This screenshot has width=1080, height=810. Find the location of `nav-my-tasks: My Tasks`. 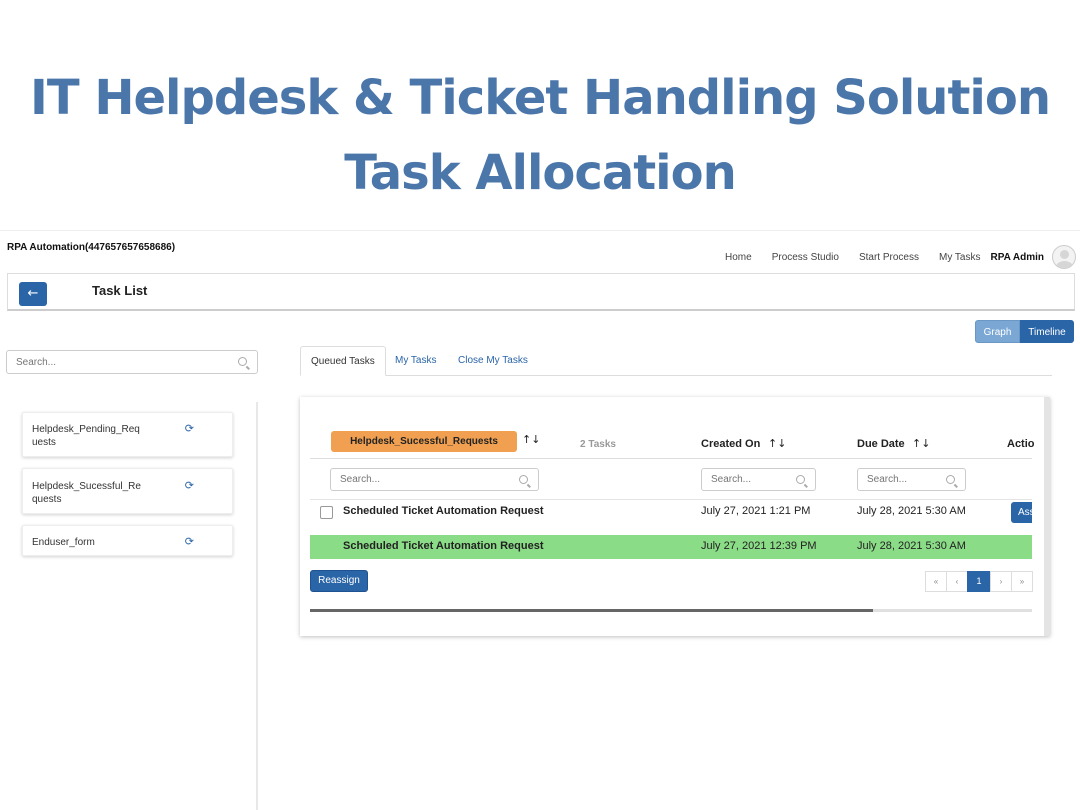

nav-my-tasks: My Tasks is located at coordinates (960, 257).